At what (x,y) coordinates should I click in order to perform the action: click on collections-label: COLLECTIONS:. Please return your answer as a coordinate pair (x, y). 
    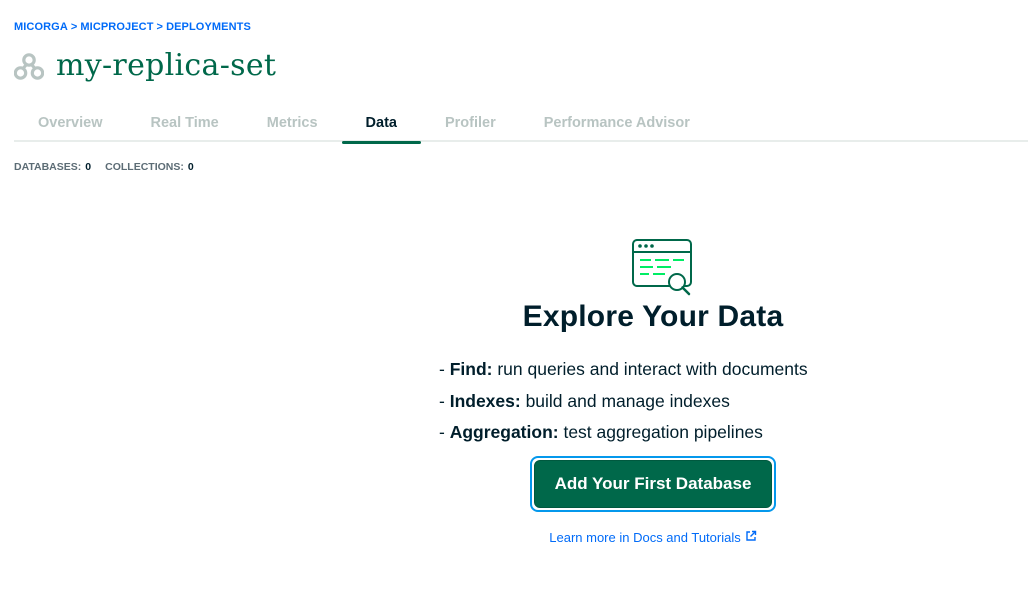
    Looking at the image, I should click on (144, 167).